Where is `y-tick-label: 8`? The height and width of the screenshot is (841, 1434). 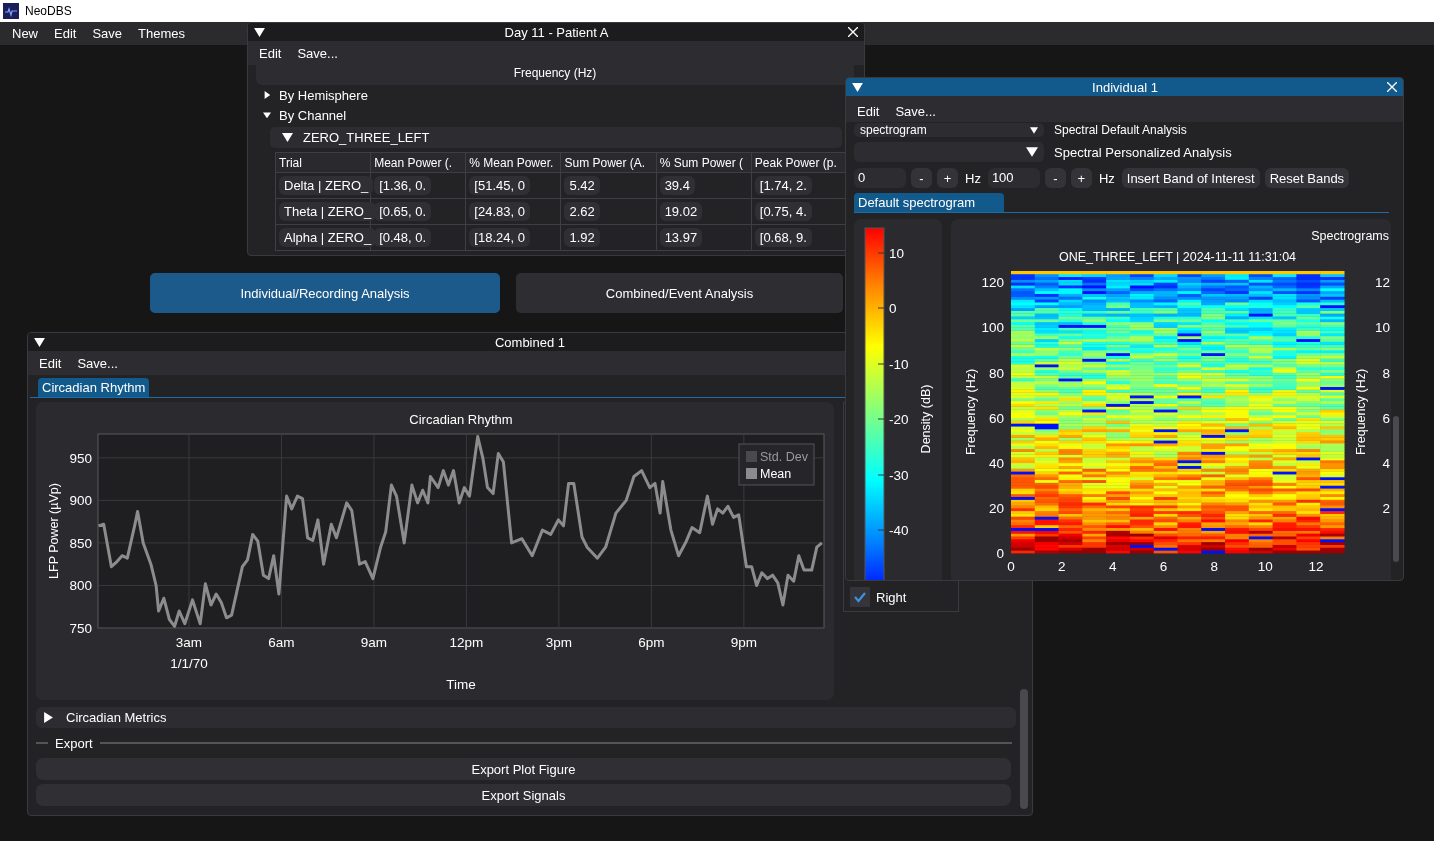 y-tick-label: 8 is located at coordinates (1386, 373).